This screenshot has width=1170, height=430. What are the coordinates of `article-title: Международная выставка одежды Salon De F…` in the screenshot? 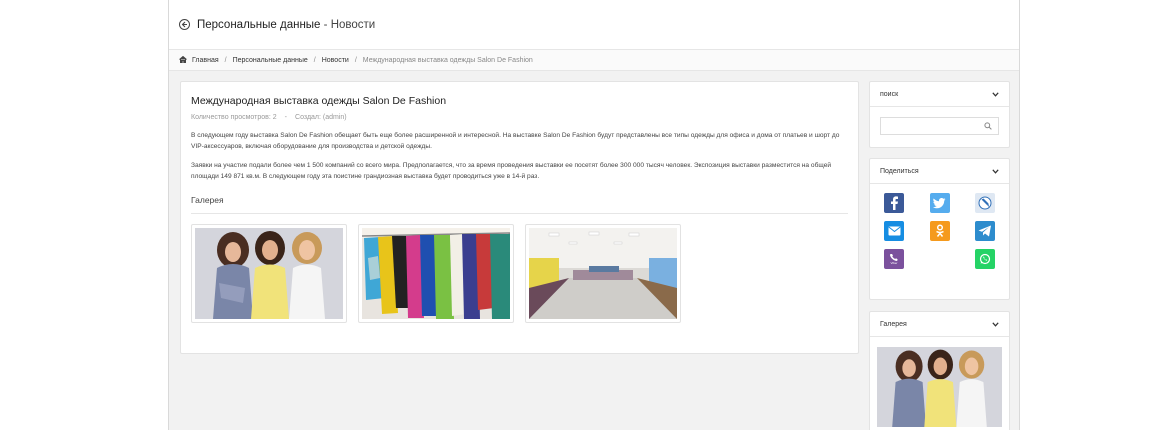 It's located at (319, 101).